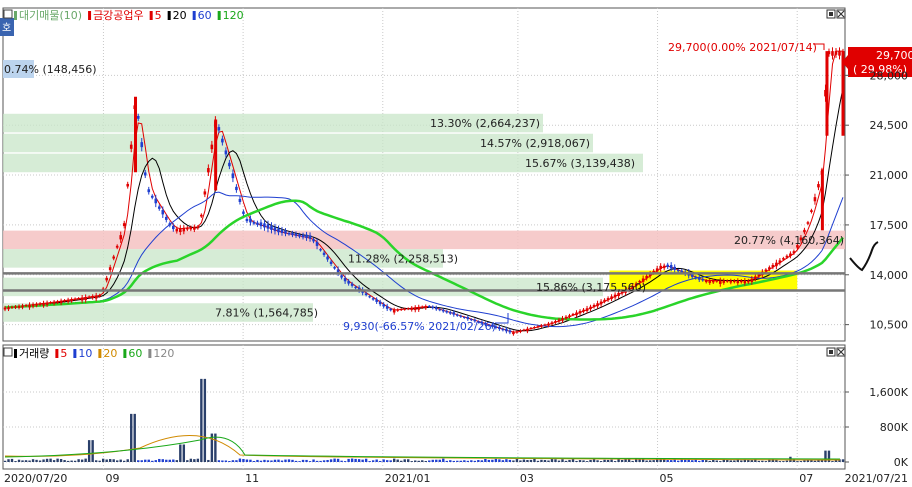 This screenshot has width=912, height=487. Describe the element at coordinates (135, 353) in the screenshot. I see `legend-label: 60` at that location.